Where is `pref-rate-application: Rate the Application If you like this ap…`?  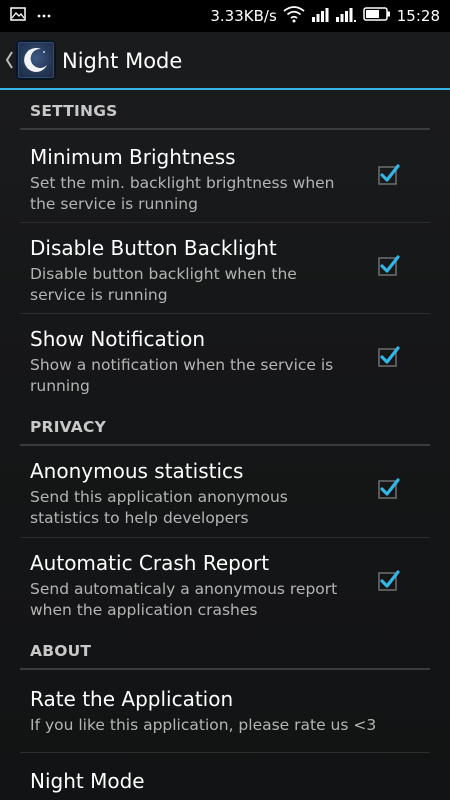 pref-rate-application: Rate the Application If you like this ap… is located at coordinates (225, 712).